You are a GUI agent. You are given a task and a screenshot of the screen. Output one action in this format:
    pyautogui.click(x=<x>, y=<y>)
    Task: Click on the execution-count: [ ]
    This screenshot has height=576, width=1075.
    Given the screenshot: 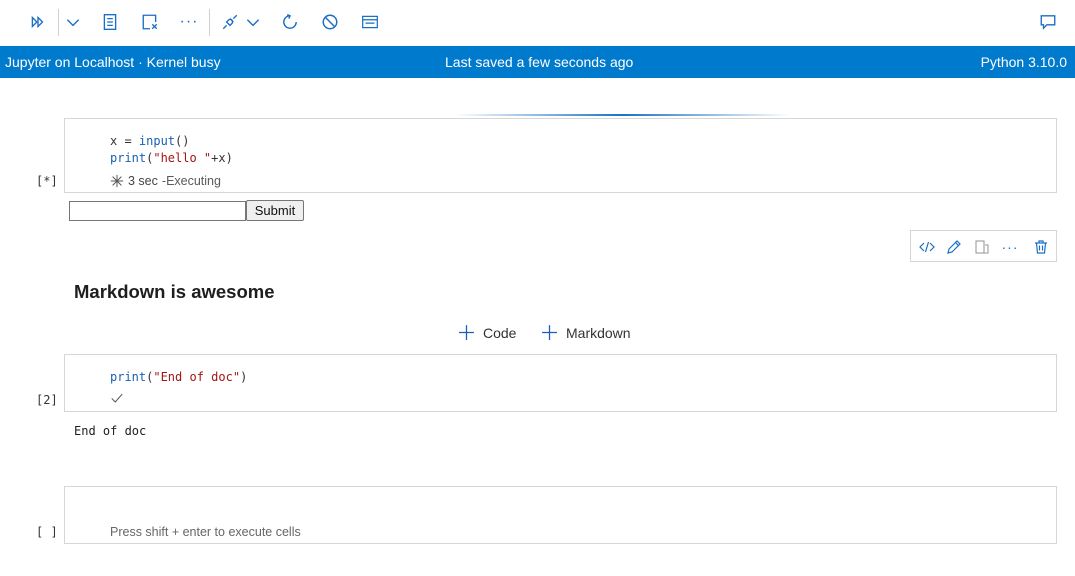 What is the action you would take?
    pyautogui.click(x=47, y=532)
    